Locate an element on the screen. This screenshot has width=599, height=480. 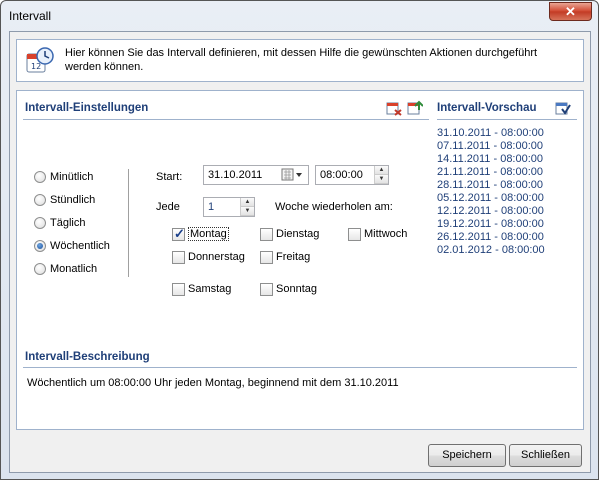
checkbox-monday: Montag is located at coordinates (200, 234).